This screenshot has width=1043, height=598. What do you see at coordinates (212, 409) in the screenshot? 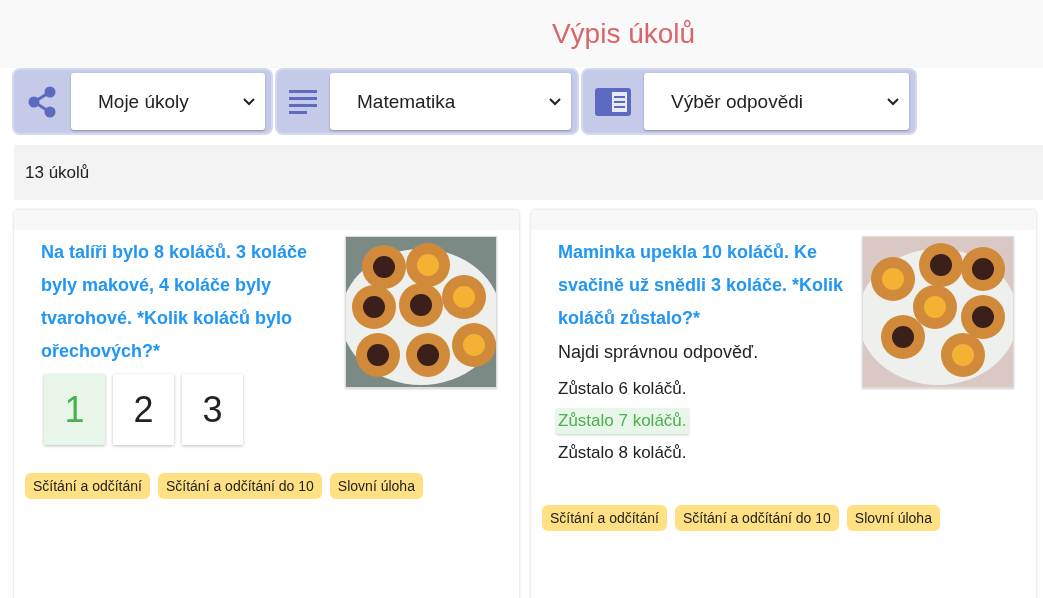
I see `number-option: 3` at bounding box center [212, 409].